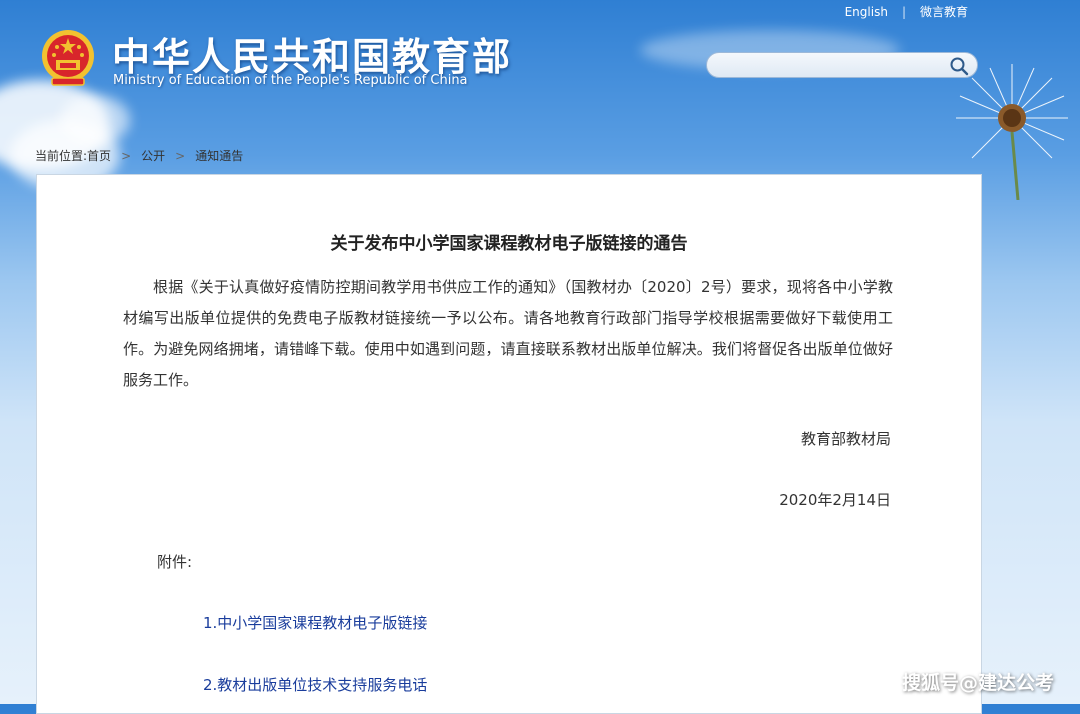  Describe the element at coordinates (219, 156) in the screenshot. I see `breadcrumb-notices: 通知通告` at that location.